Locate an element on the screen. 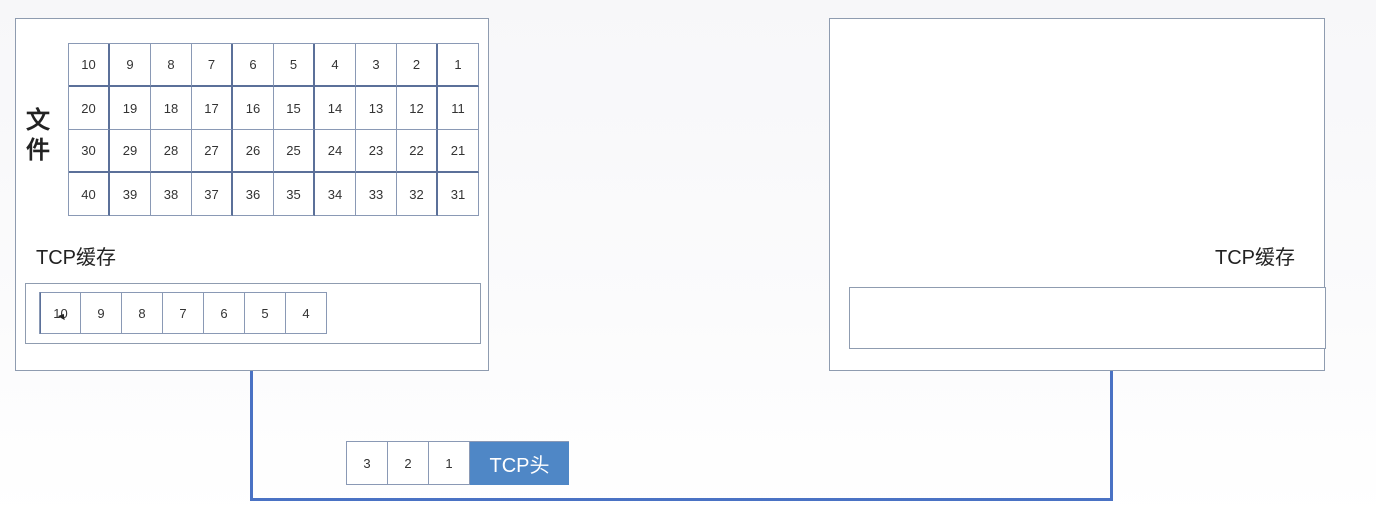 The image size is (1376, 519). file-segment-cell: 12 is located at coordinates (417, 108).